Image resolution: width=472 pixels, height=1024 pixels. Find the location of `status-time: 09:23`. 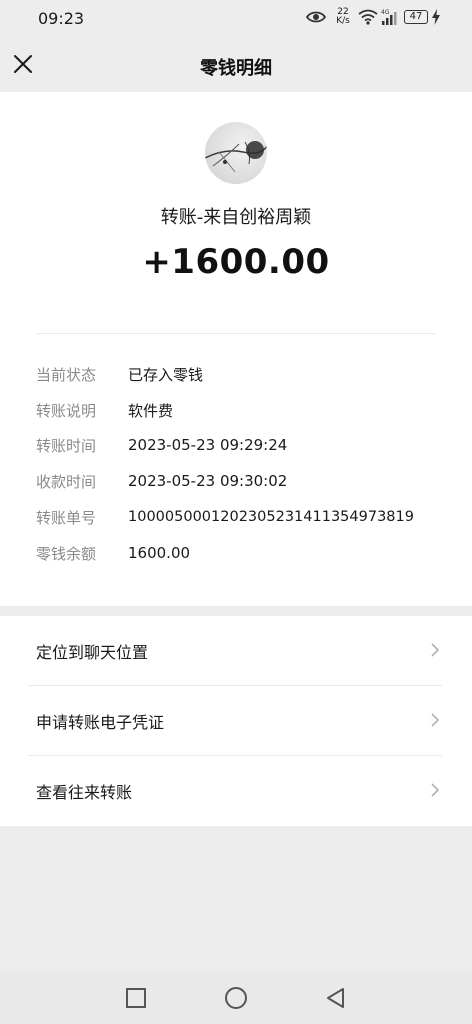

status-time: 09:23 is located at coordinates (61, 18).